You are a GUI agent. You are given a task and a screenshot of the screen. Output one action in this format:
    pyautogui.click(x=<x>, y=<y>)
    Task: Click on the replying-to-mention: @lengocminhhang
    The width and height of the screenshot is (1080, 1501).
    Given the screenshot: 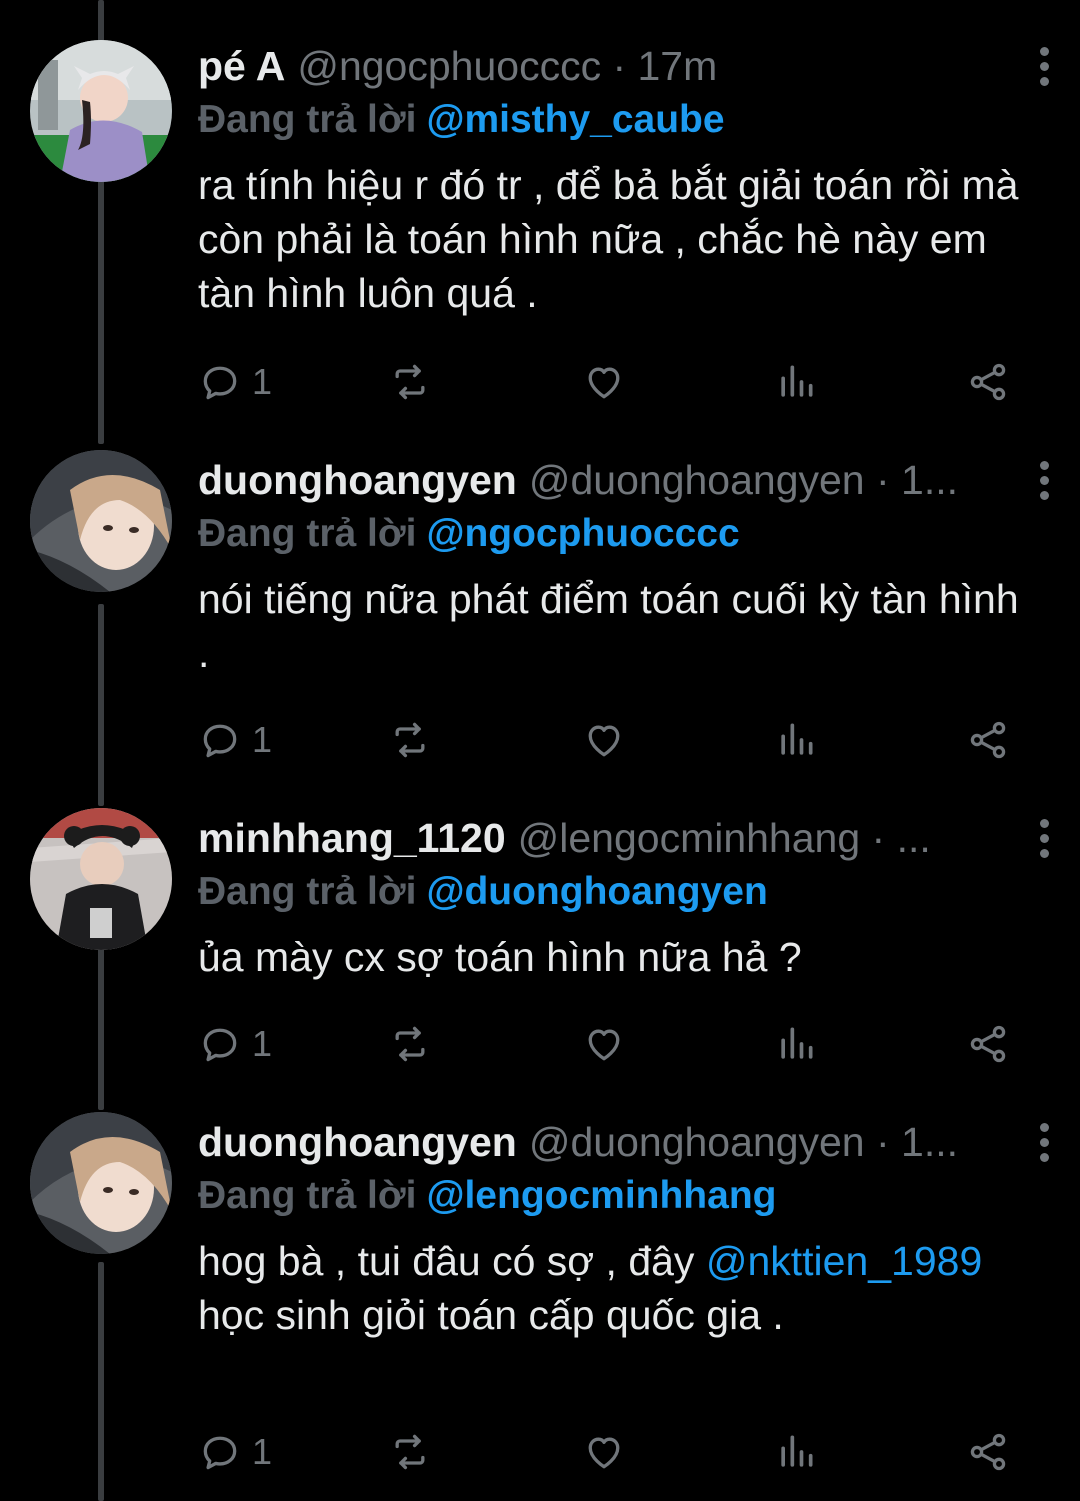 What is the action you would take?
    pyautogui.click(x=601, y=1195)
    